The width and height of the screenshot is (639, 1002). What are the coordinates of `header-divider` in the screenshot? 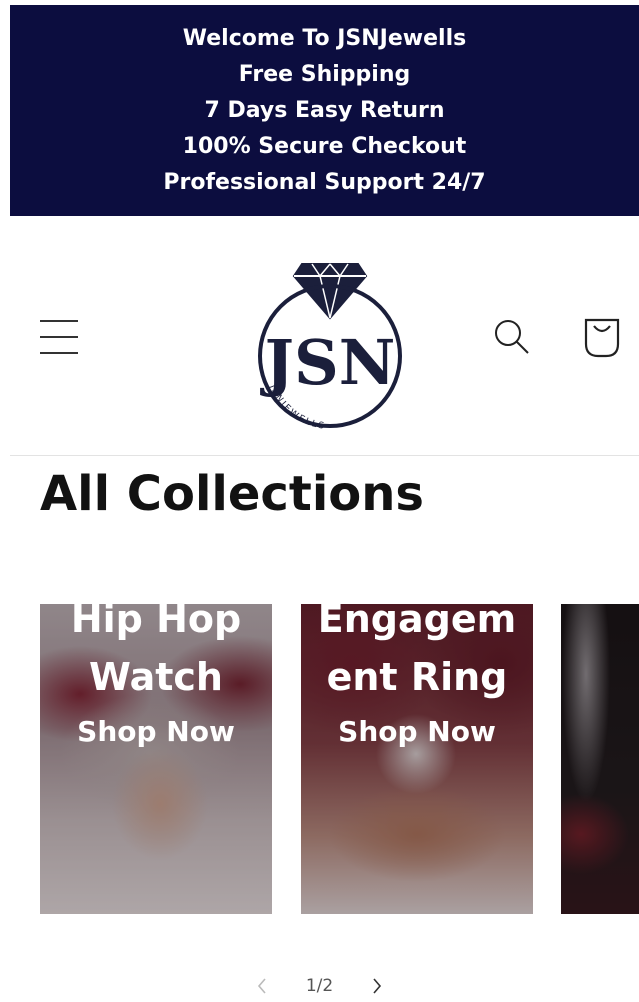 It's located at (324, 455).